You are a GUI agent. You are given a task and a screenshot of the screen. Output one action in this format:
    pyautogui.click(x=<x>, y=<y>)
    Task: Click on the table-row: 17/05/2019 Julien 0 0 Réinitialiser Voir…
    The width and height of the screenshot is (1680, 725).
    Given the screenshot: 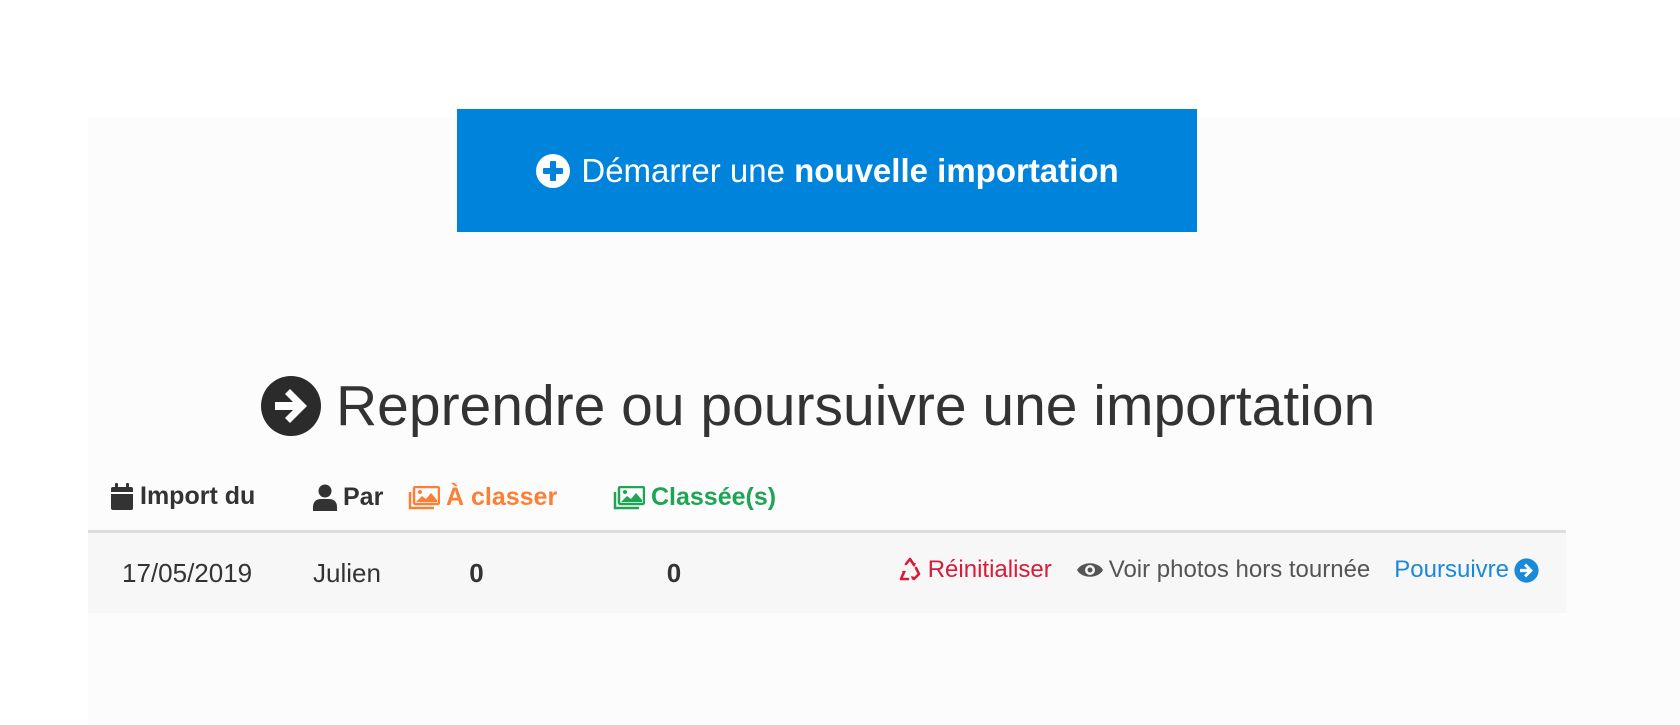 What is the action you would take?
    pyautogui.click(x=827, y=572)
    